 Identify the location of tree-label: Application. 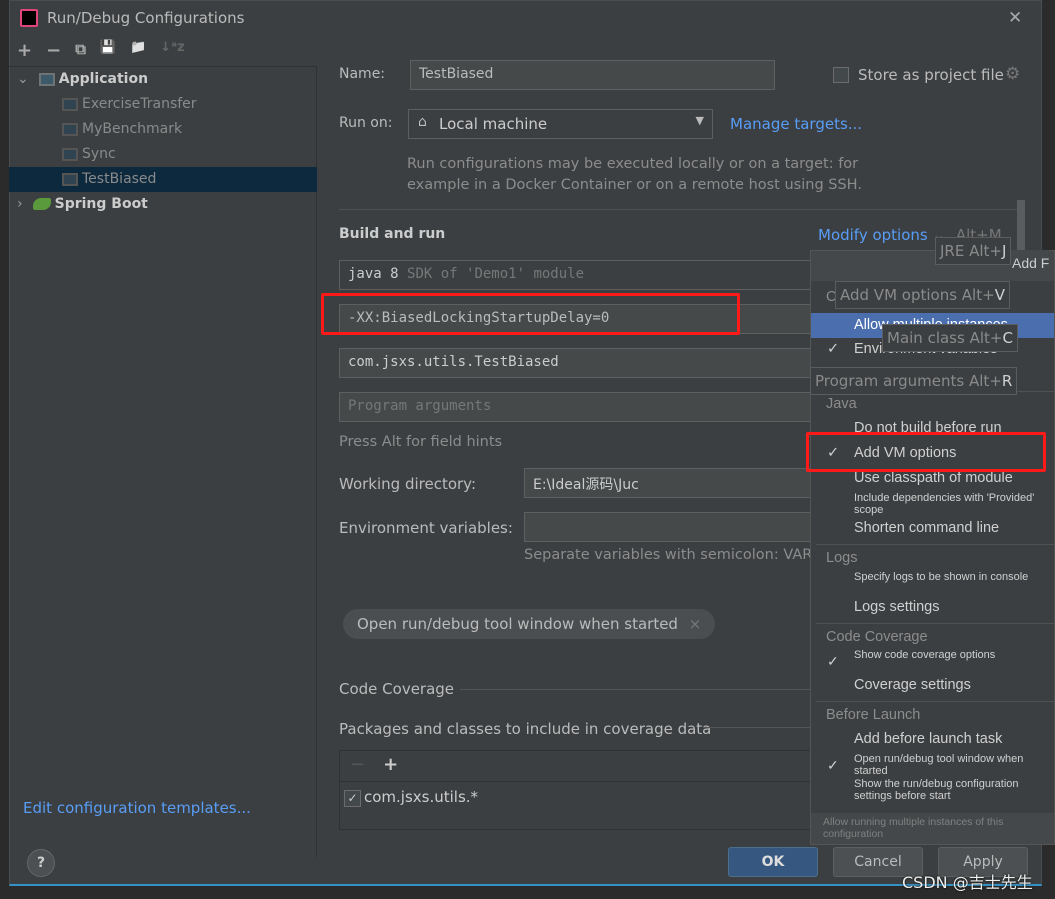
(103, 79).